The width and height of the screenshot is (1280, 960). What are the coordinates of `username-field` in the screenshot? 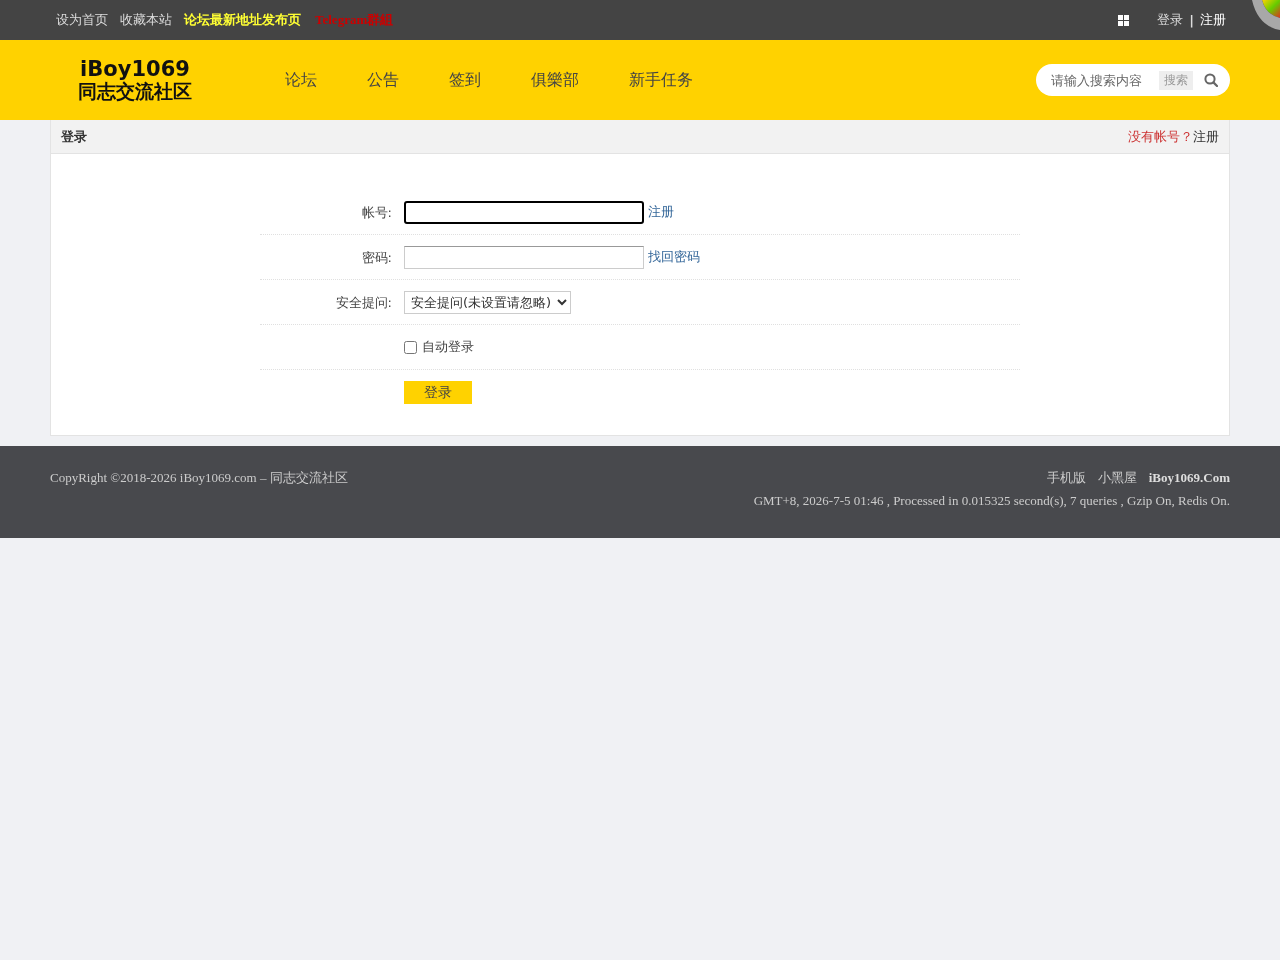 It's located at (524, 212).